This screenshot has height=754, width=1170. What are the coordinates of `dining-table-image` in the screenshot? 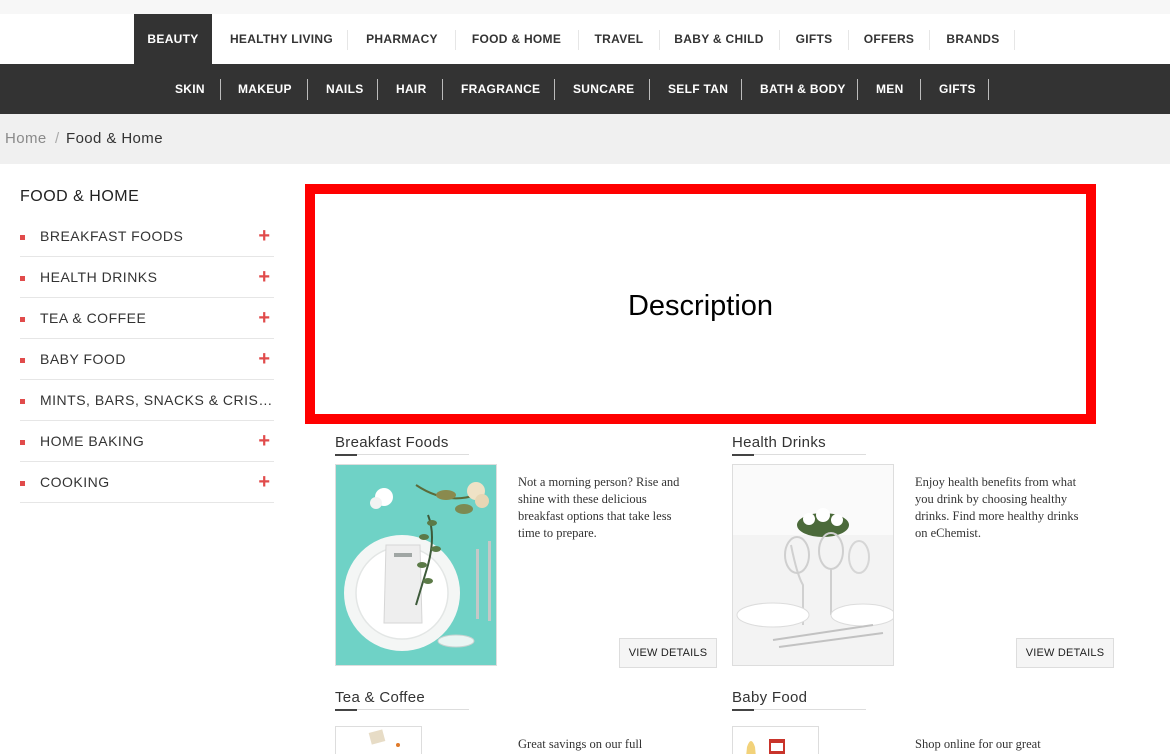 It's located at (813, 565).